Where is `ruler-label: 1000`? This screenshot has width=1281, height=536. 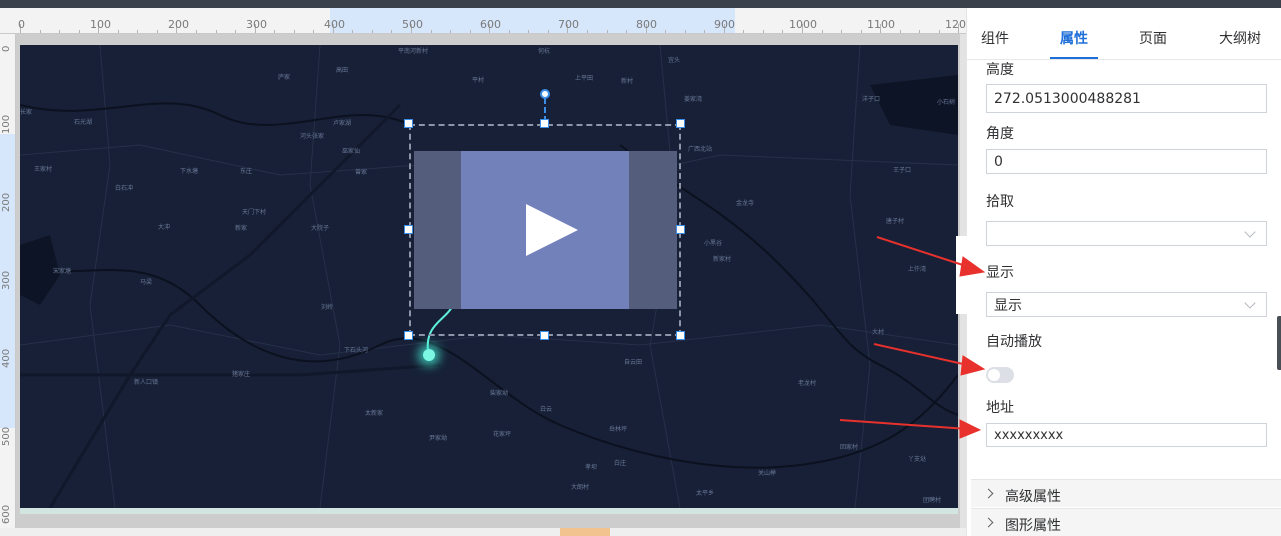 ruler-label: 1000 is located at coordinates (803, 24).